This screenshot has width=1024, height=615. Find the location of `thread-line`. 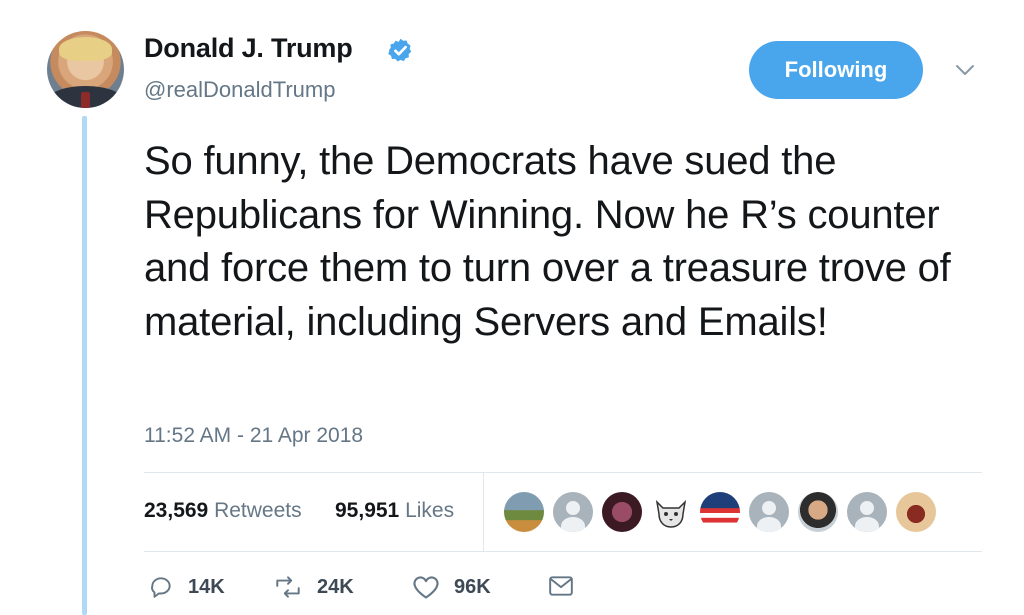

thread-line is located at coordinates (84, 365).